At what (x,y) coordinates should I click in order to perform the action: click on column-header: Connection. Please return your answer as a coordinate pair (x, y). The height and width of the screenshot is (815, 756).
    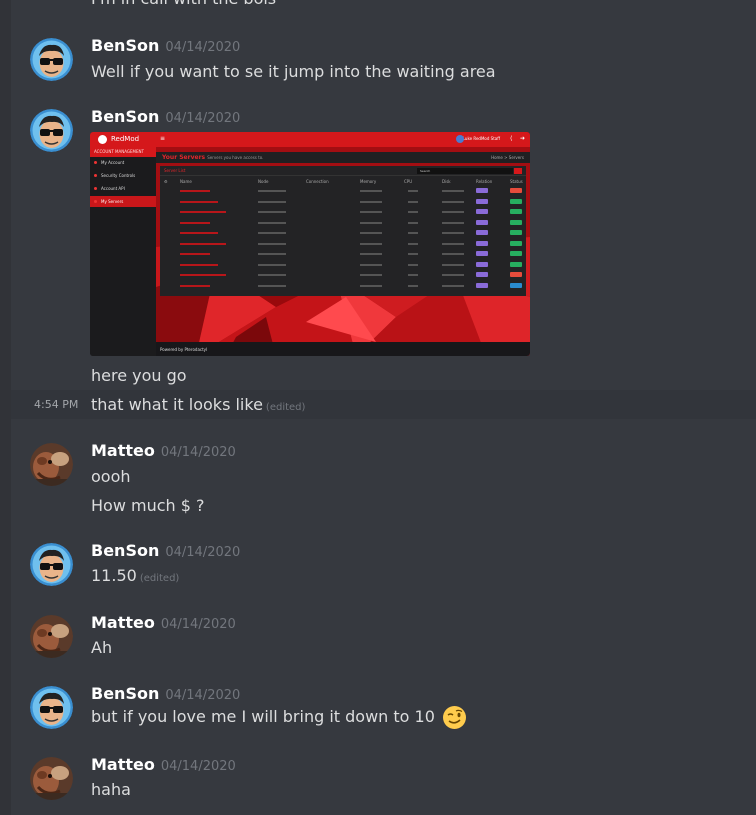
    Looking at the image, I should click on (317, 181).